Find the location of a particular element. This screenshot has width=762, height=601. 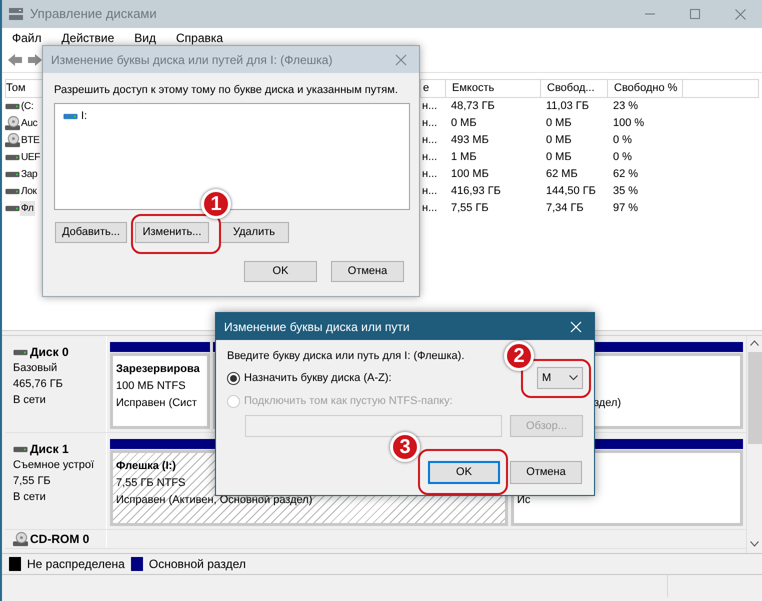

window-title: Изменение буквы диска или пути is located at coordinates (317, 327).